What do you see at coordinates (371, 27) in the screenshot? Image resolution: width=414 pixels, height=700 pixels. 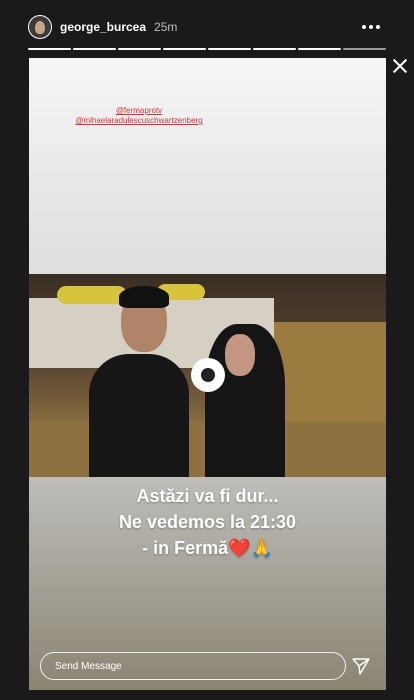 I see `more-options-icon` at bounding box center [371, 27].